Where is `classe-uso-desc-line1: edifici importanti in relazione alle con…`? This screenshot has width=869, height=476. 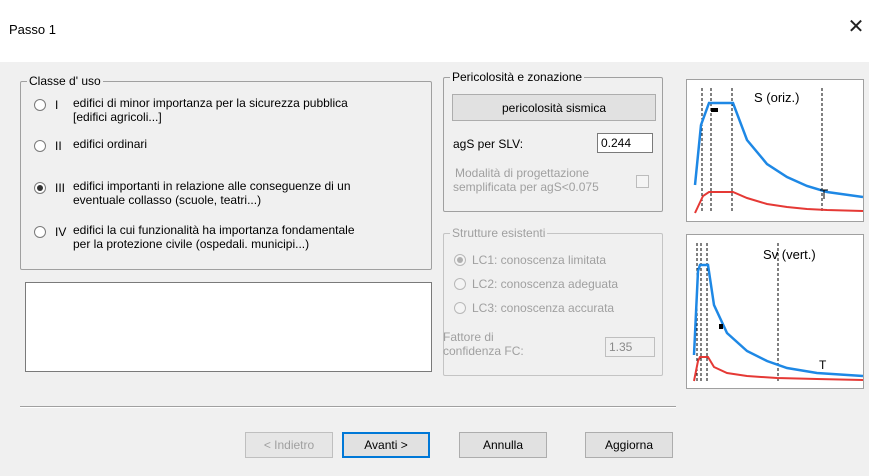
classe-uso-desc-line1: edifici importanti in relazione alle con… is located at coordinates (212, 186).